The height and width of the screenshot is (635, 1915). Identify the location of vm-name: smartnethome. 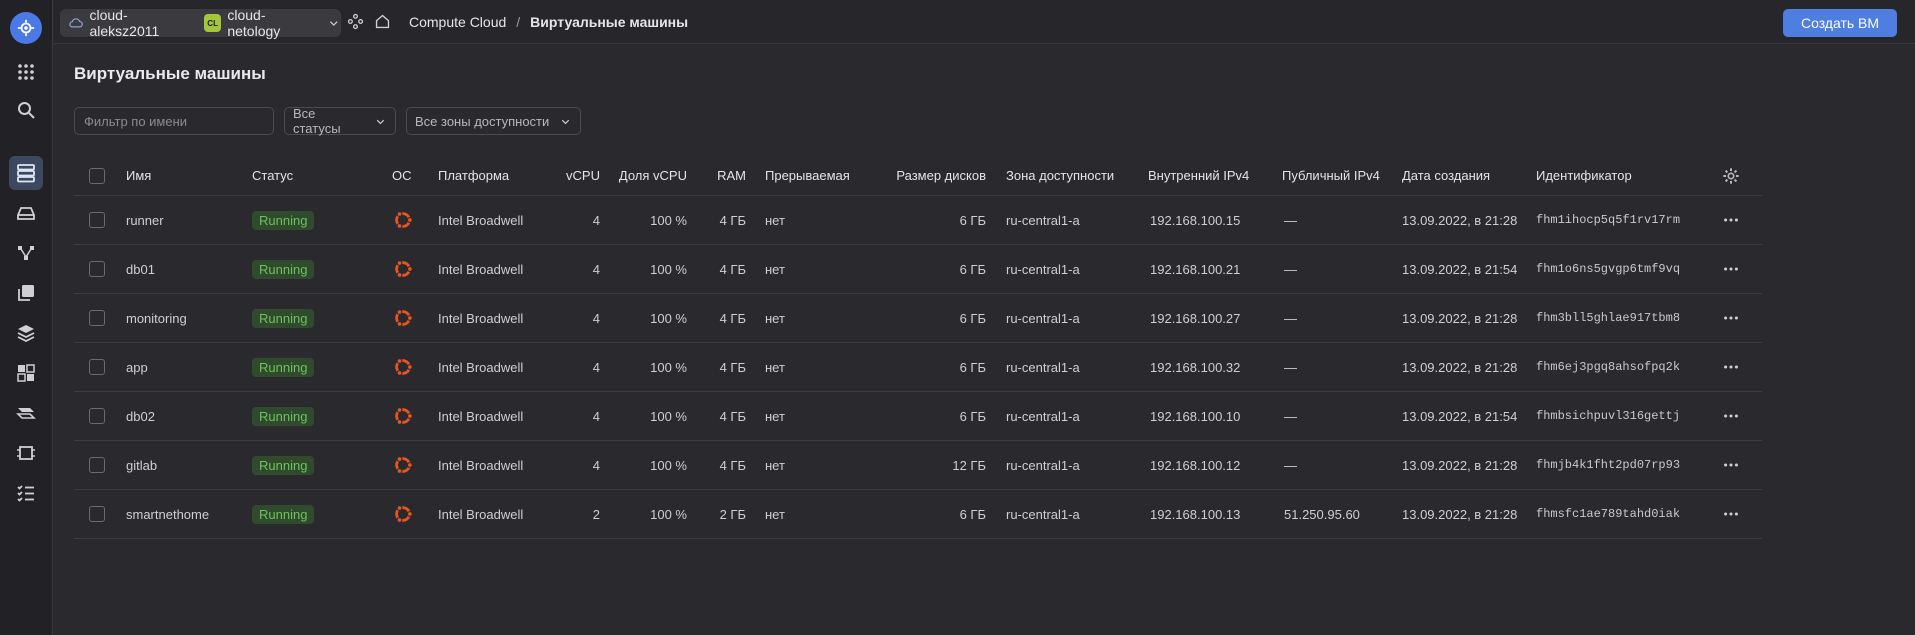
(167, 514).